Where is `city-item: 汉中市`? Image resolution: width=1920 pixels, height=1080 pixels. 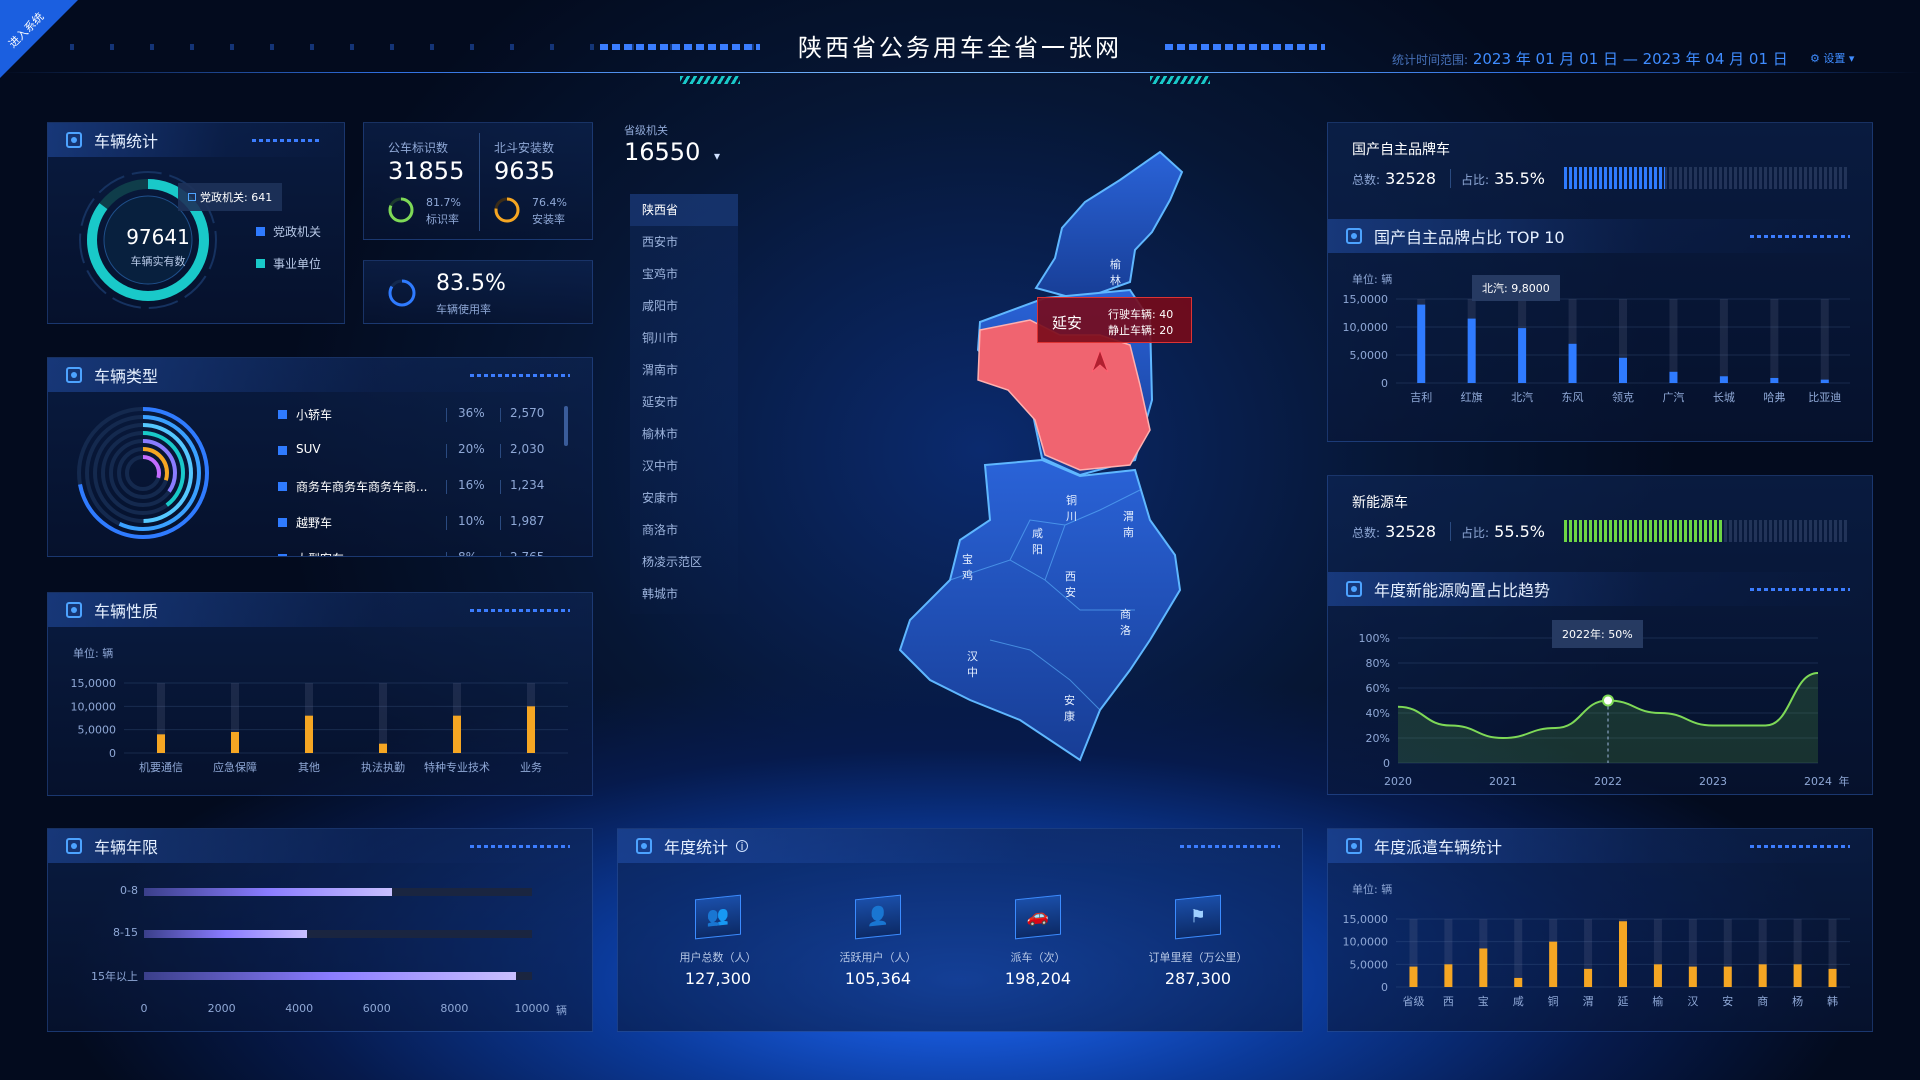 city-item: 汉中市 is located at coordinates (684, 466).